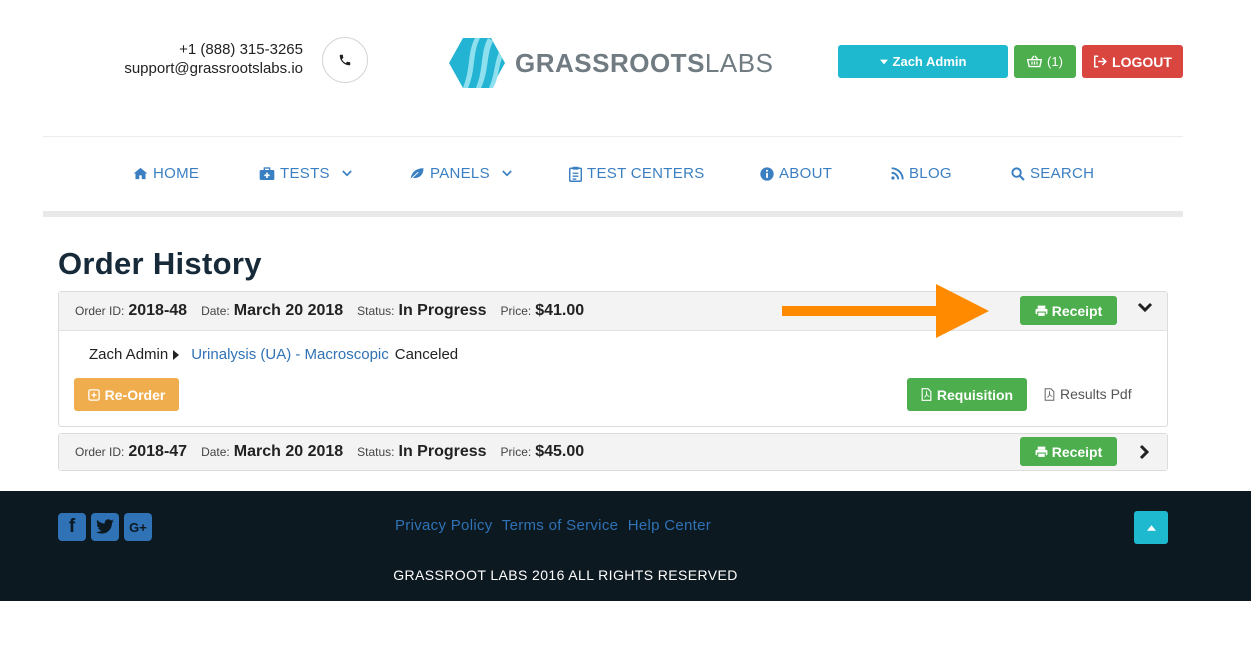 Image resolution: width=1251 pixels, height=661 pixels. Describe the element at coordinates (305, 173) in the screenshot. I see `nav-item-tests: TESTS` at that location.